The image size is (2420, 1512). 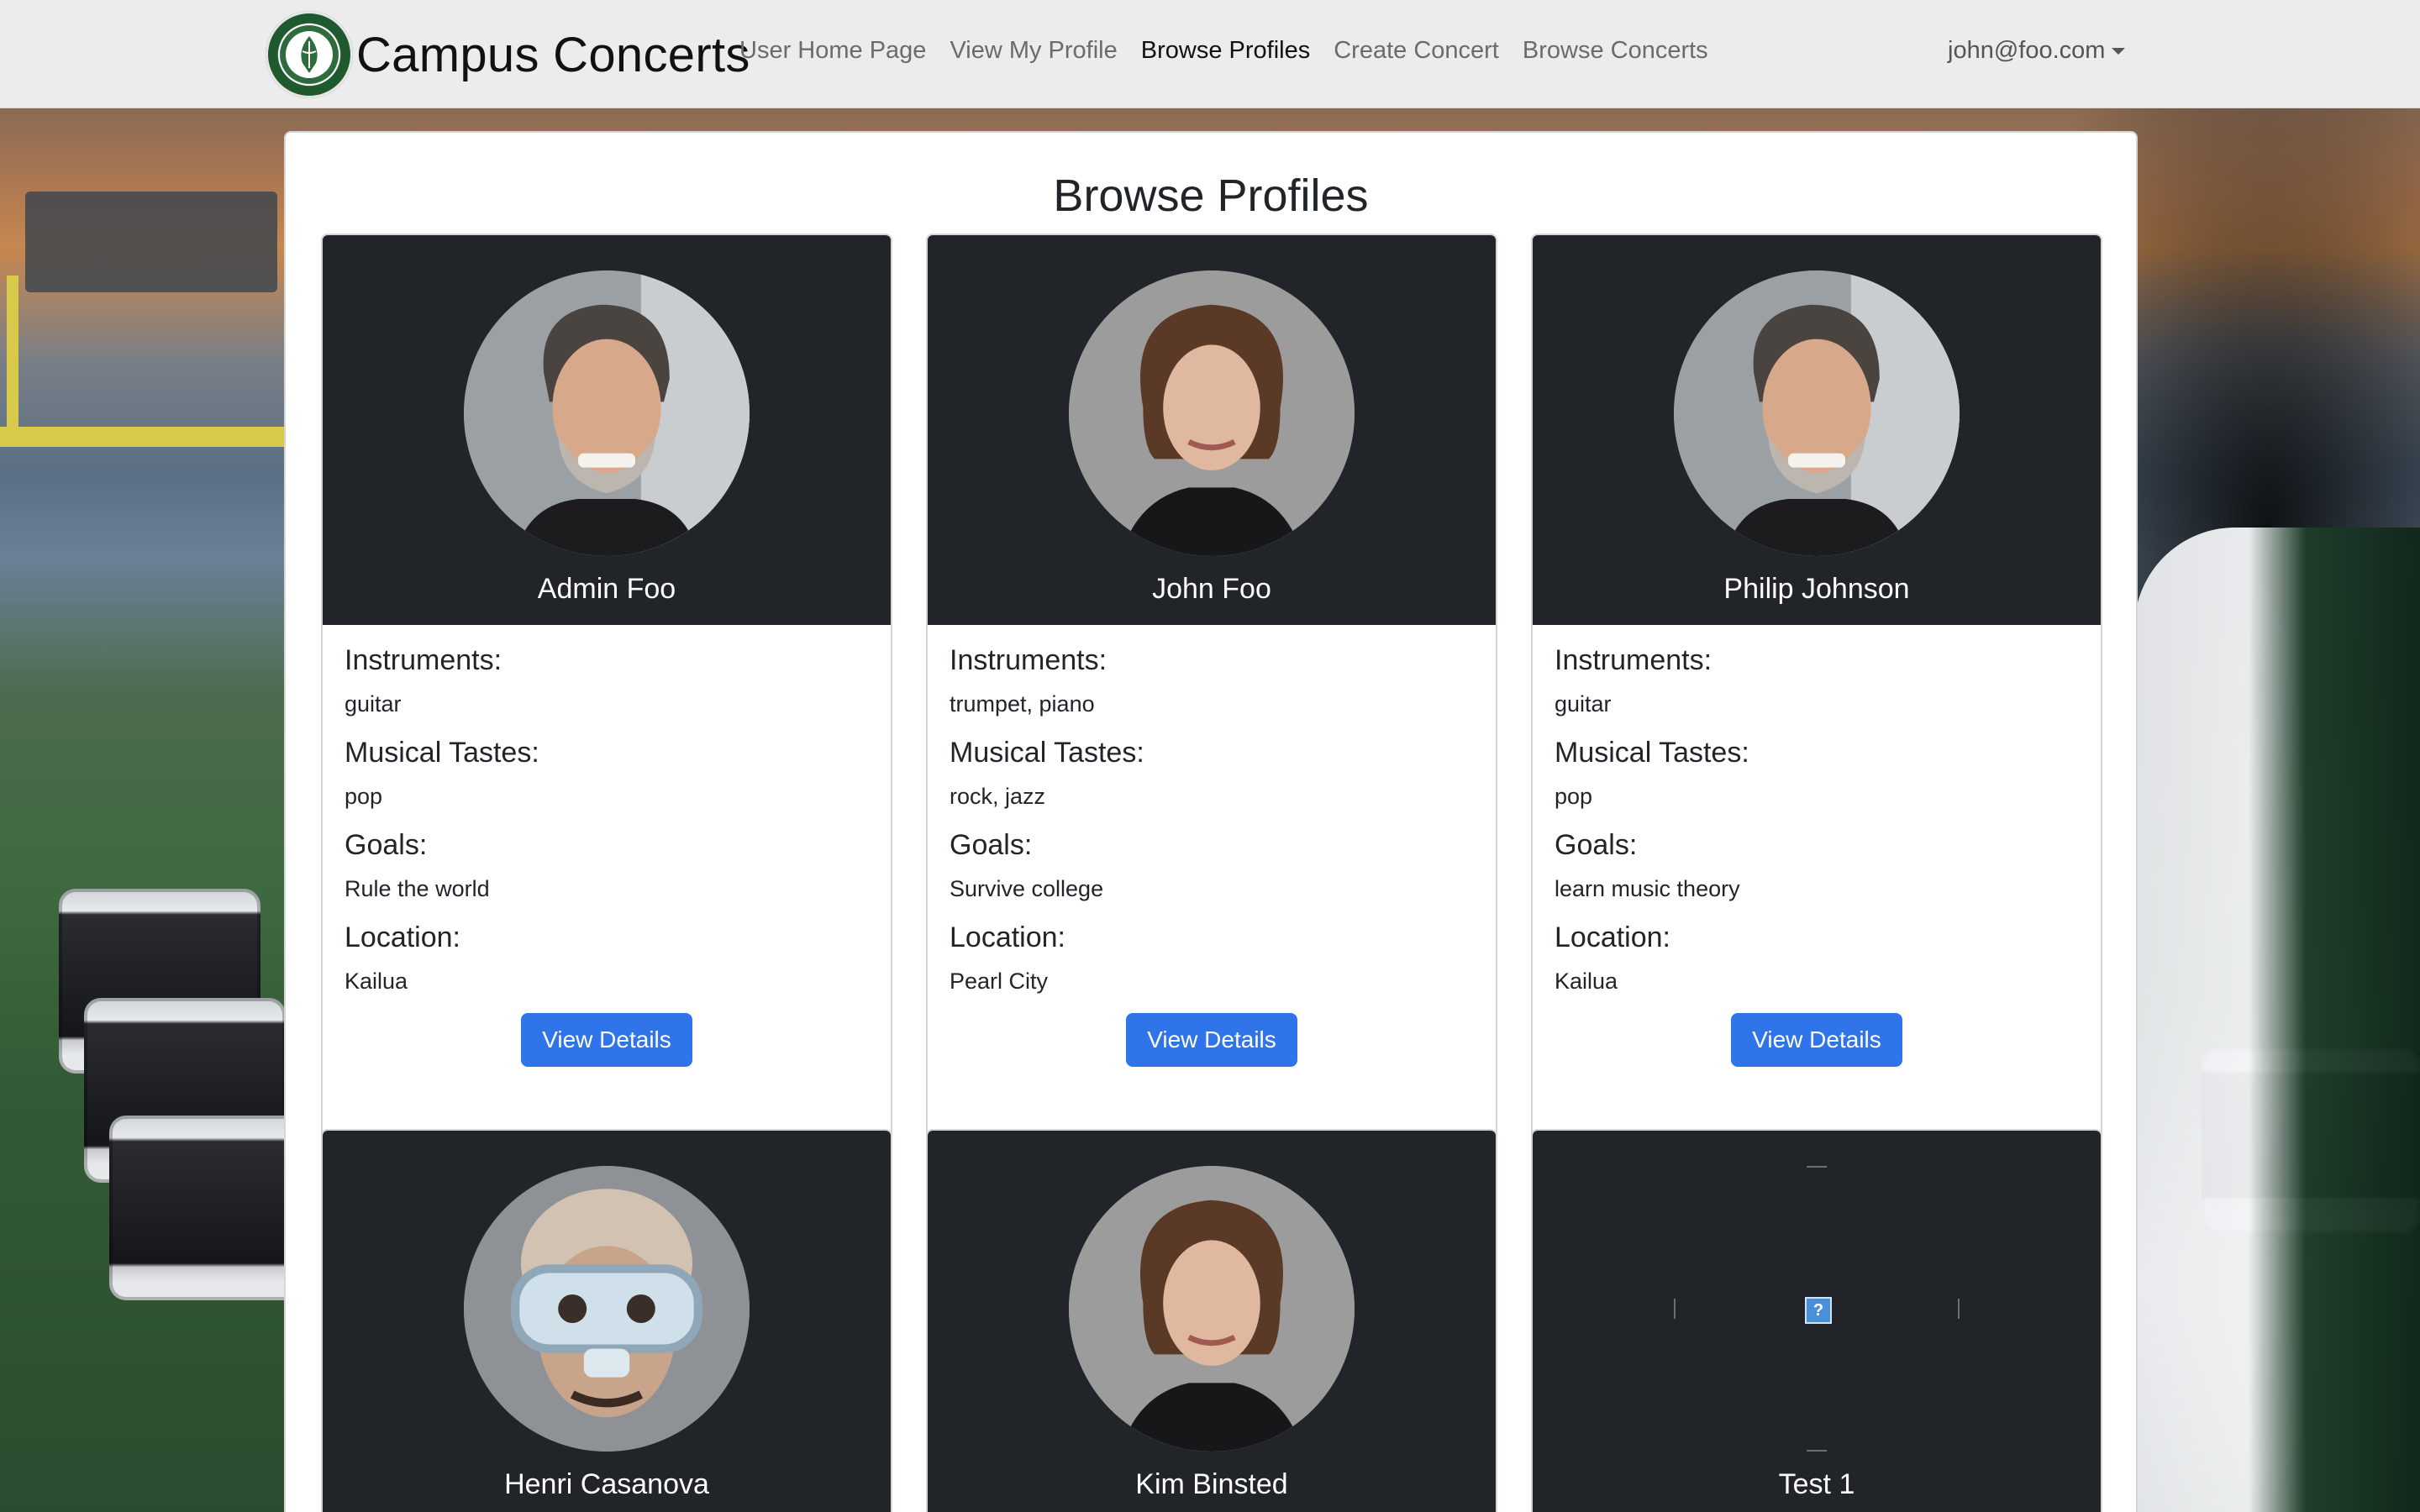 What do you see at coordinates (2277, 1020) in the screenshot?
I see `performer` at bounding box center [2277, 1020].